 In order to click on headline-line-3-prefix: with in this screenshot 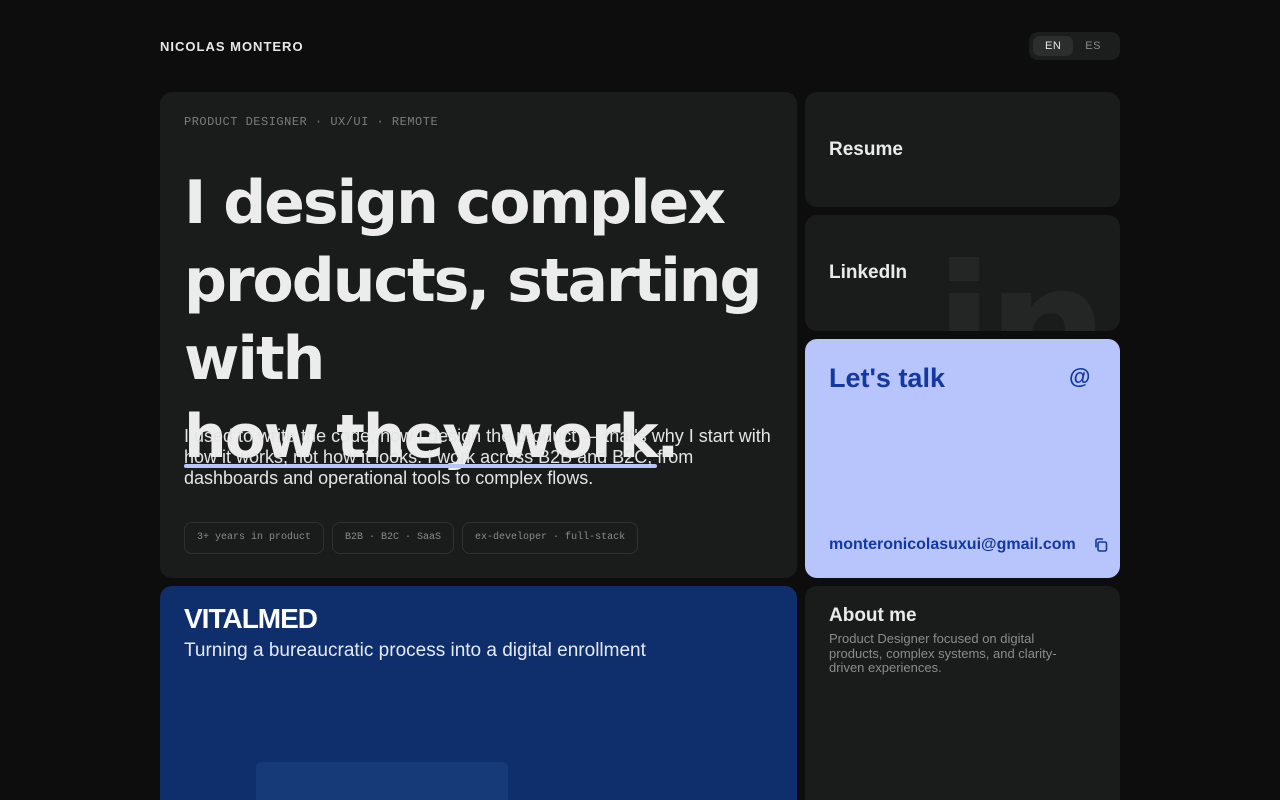, I will do `click(254, 359)`.